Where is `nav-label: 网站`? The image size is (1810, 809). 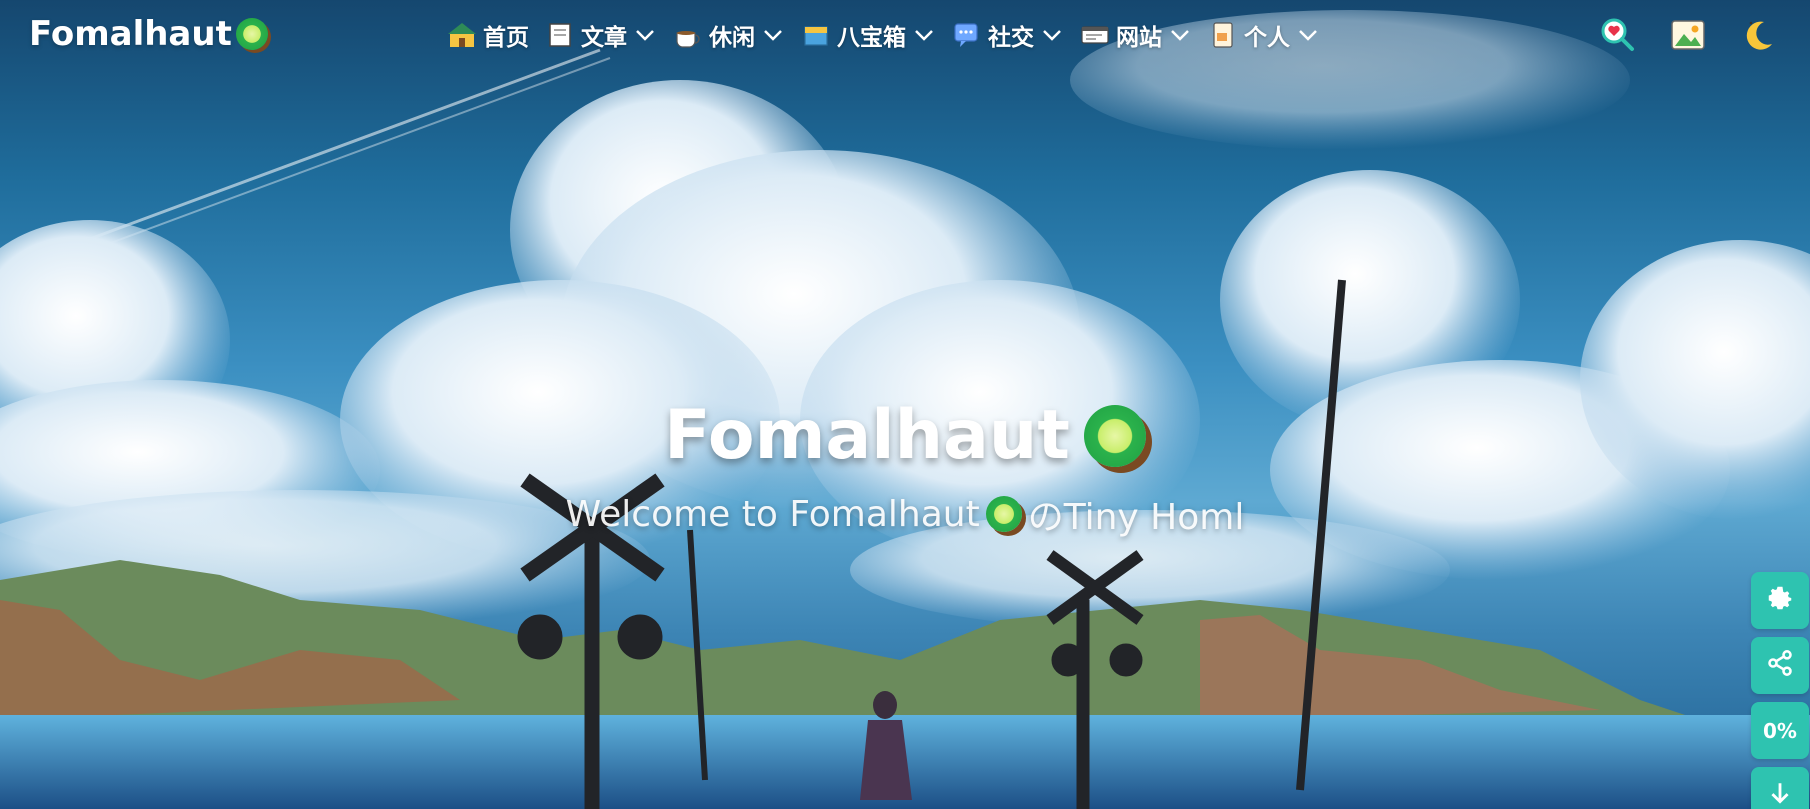 nav-label: 网站 is located at coordinates (1139, 38).